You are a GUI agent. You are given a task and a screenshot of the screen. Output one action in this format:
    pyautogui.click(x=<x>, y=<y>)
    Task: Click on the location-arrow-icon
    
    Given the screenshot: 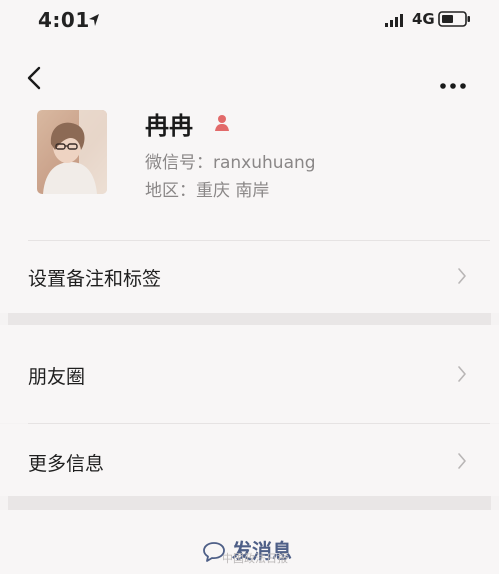 What is the action you would take?
    pyautogui.click(x=94, y=21)
    